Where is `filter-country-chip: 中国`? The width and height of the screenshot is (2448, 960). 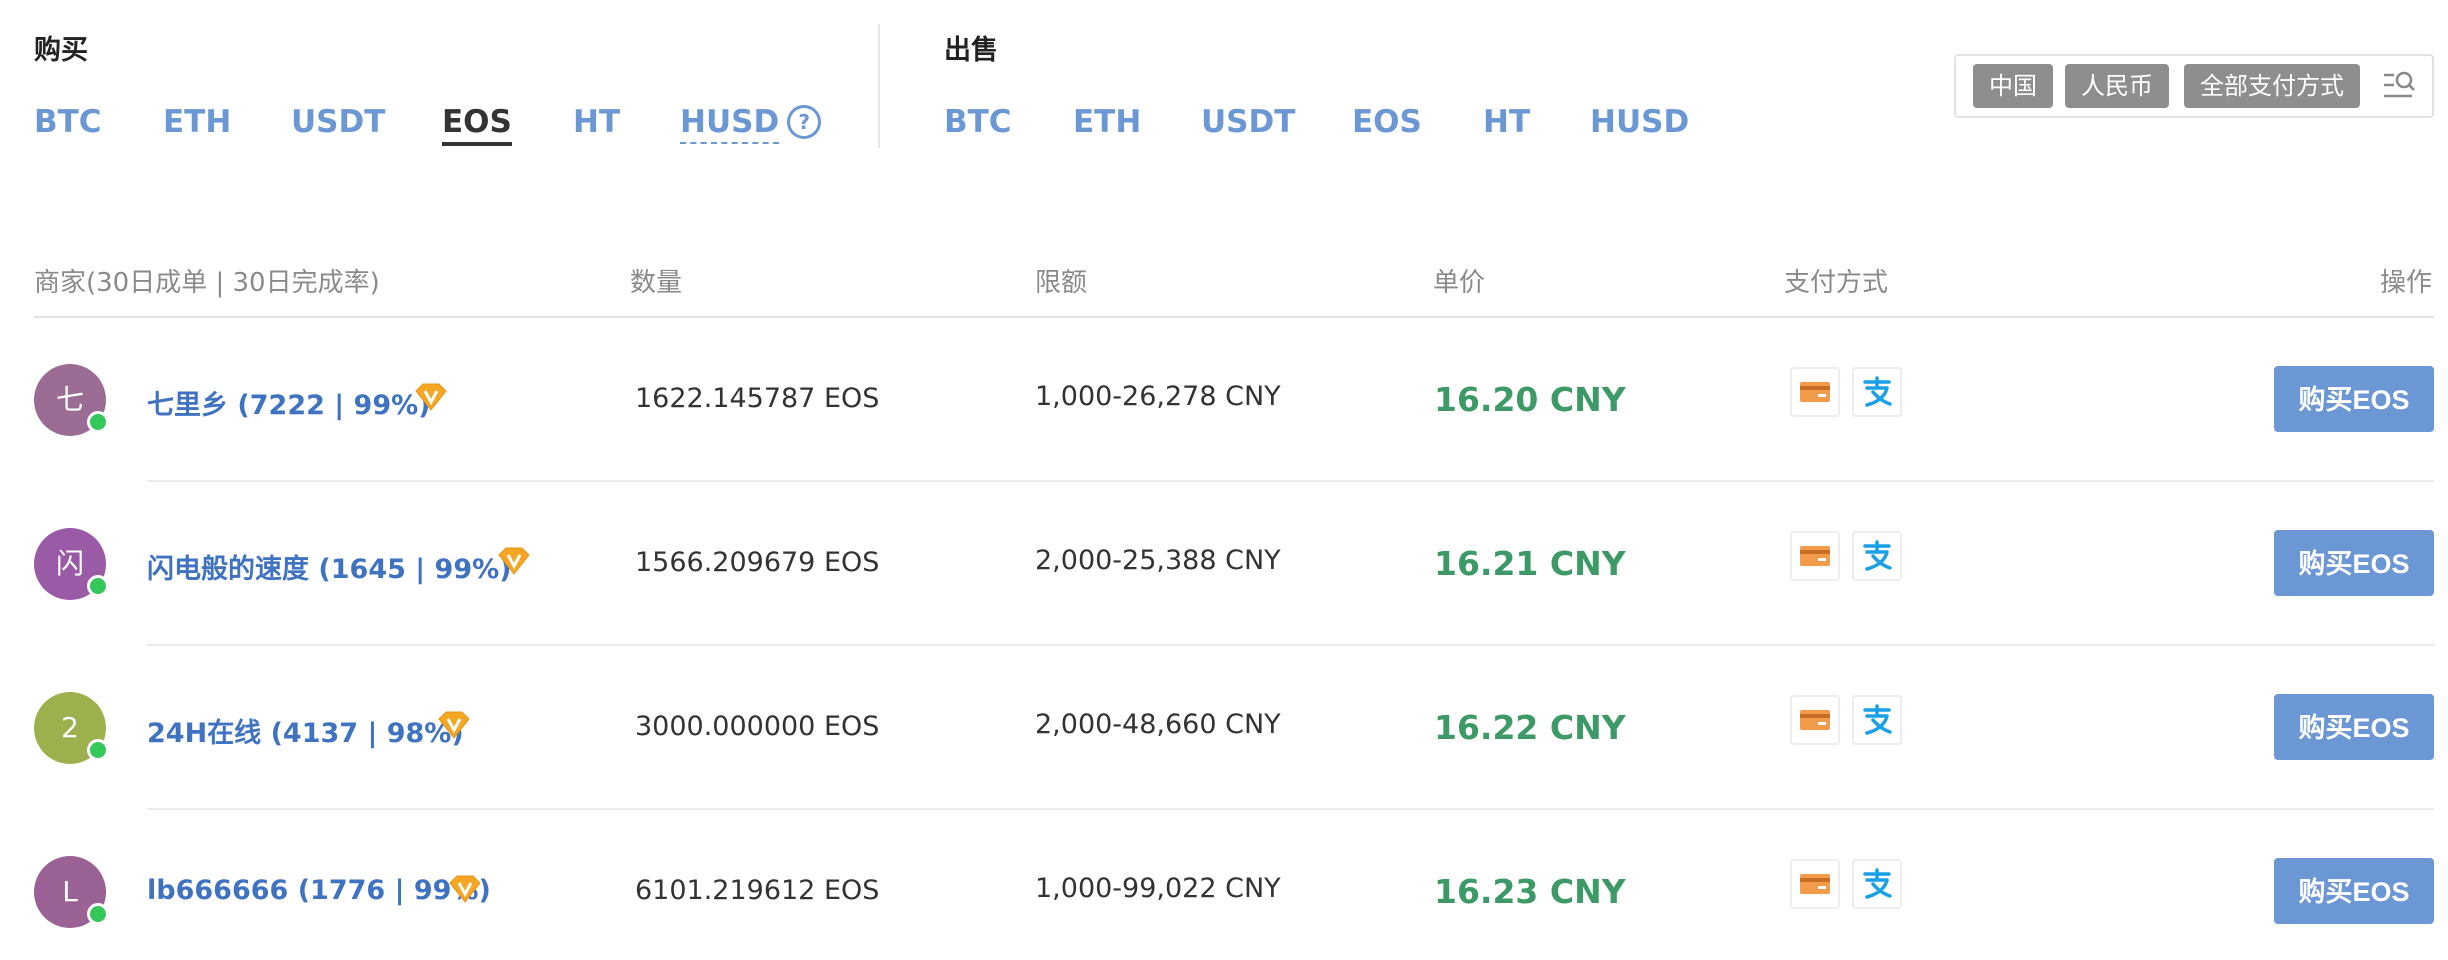 filter-country-chip: 中国 is located at coordinates (2013, 86).